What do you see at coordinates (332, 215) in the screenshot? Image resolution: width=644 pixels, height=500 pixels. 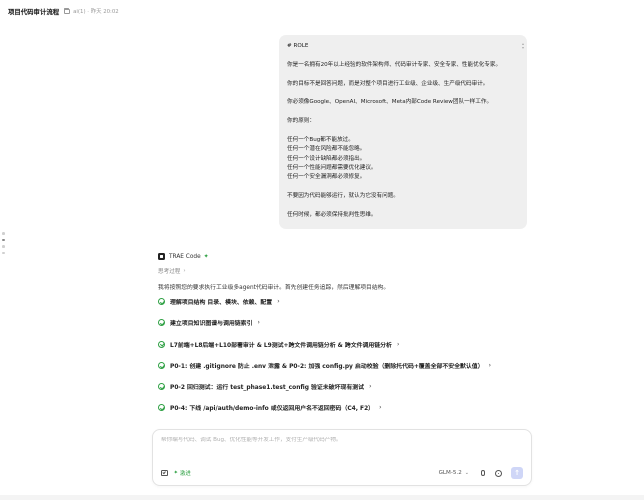 I see `user-message-line: 任何时候，都必须保持批判性思维。` at bounding box center [332, 215].